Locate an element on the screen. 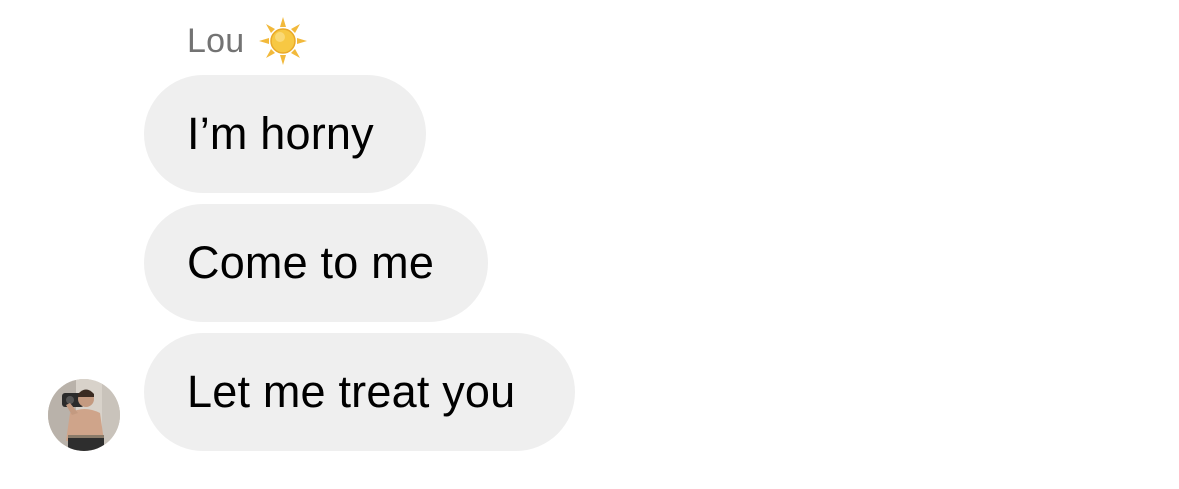 The image size is (1179, 489). profile-photo-icon is located at coordinates (84, 415).